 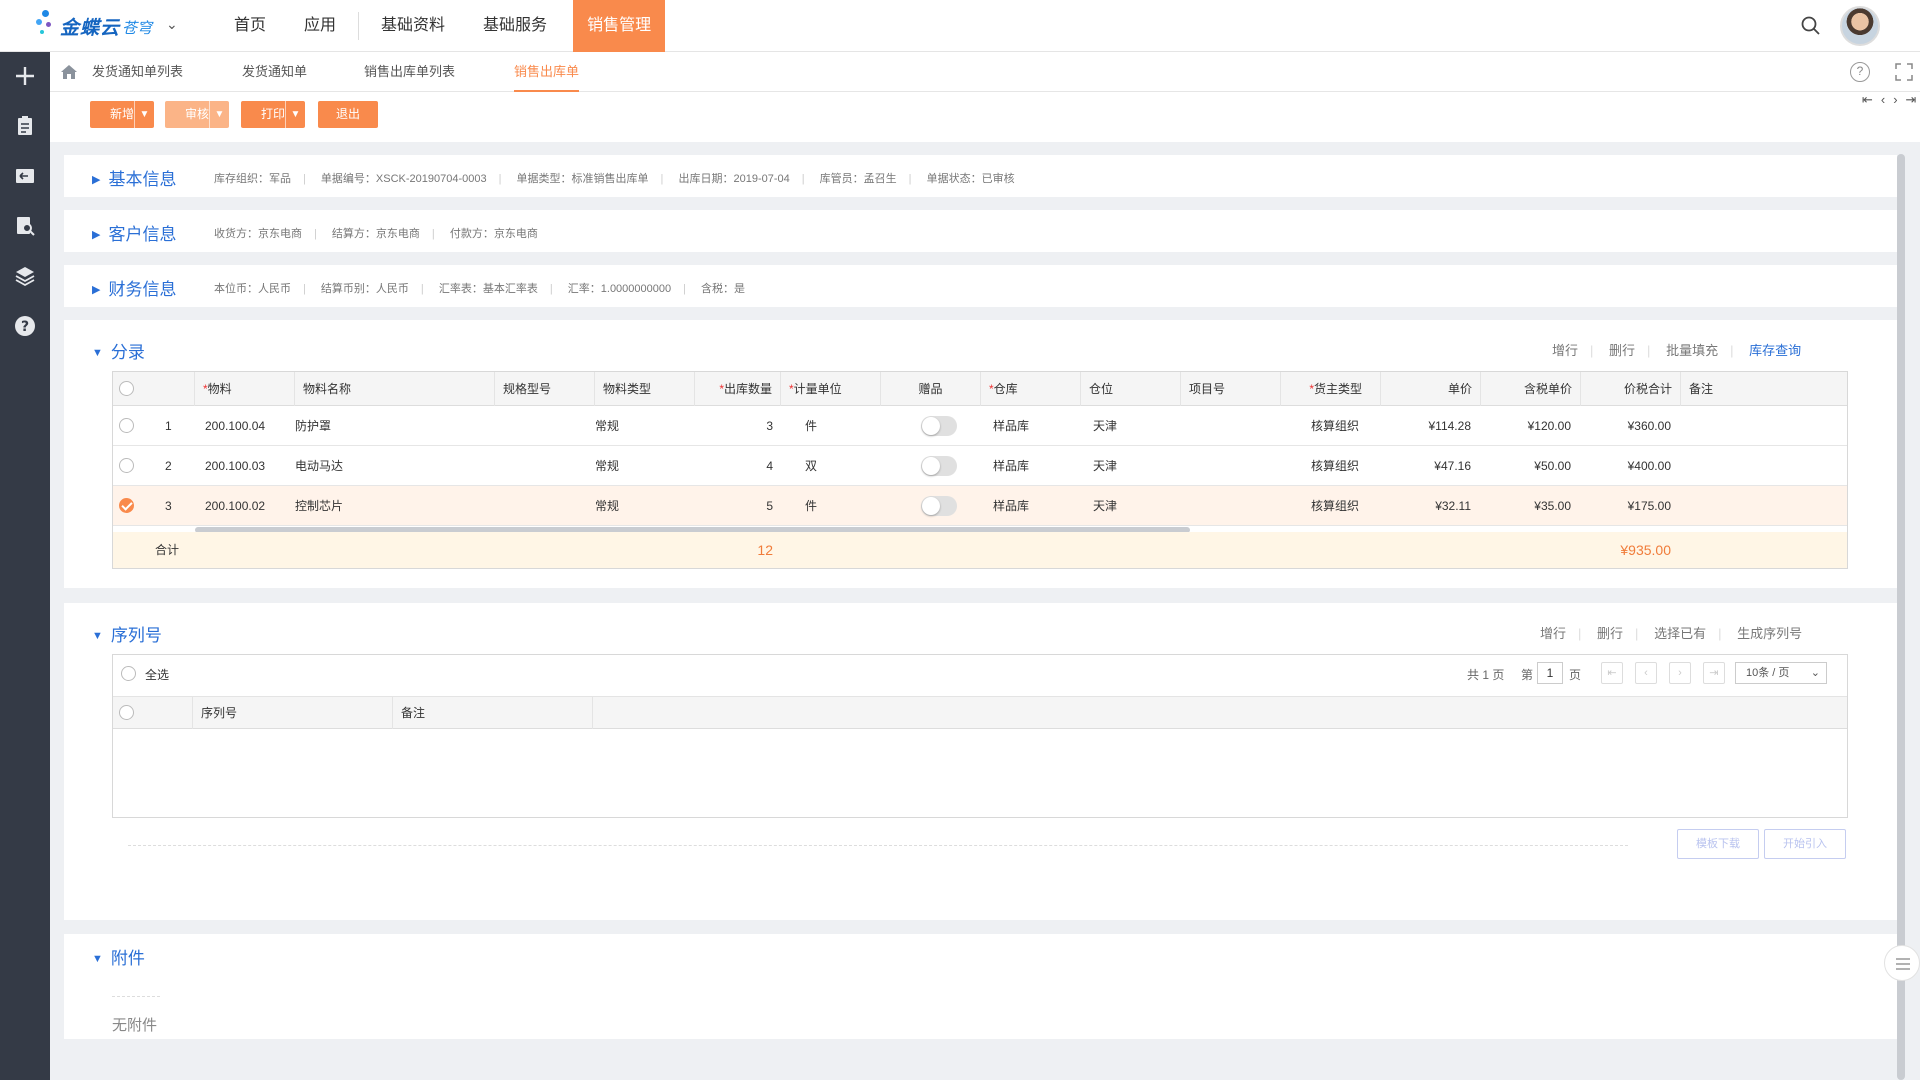 What do you see at coordinates (1805, 844) in the screenshot?
I see `start-import-button: 开始引入` at bounding box center [1805, 844].